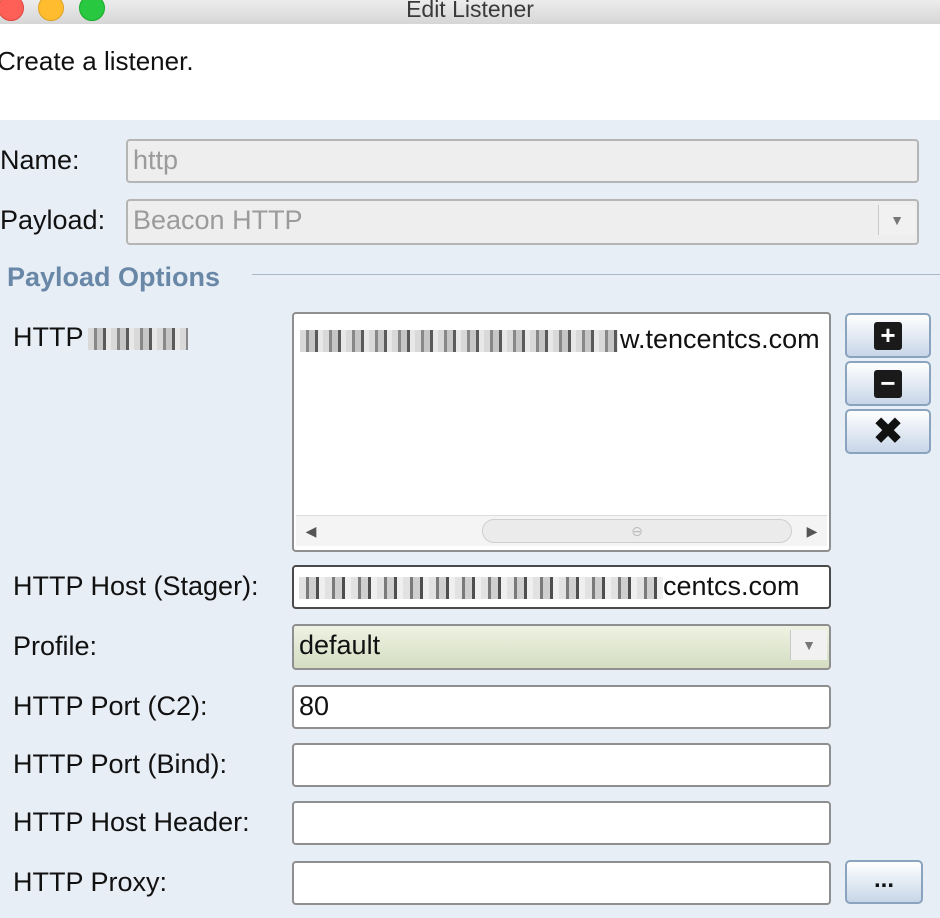  I want to click on close-icon: ✖, so click(888, 431).